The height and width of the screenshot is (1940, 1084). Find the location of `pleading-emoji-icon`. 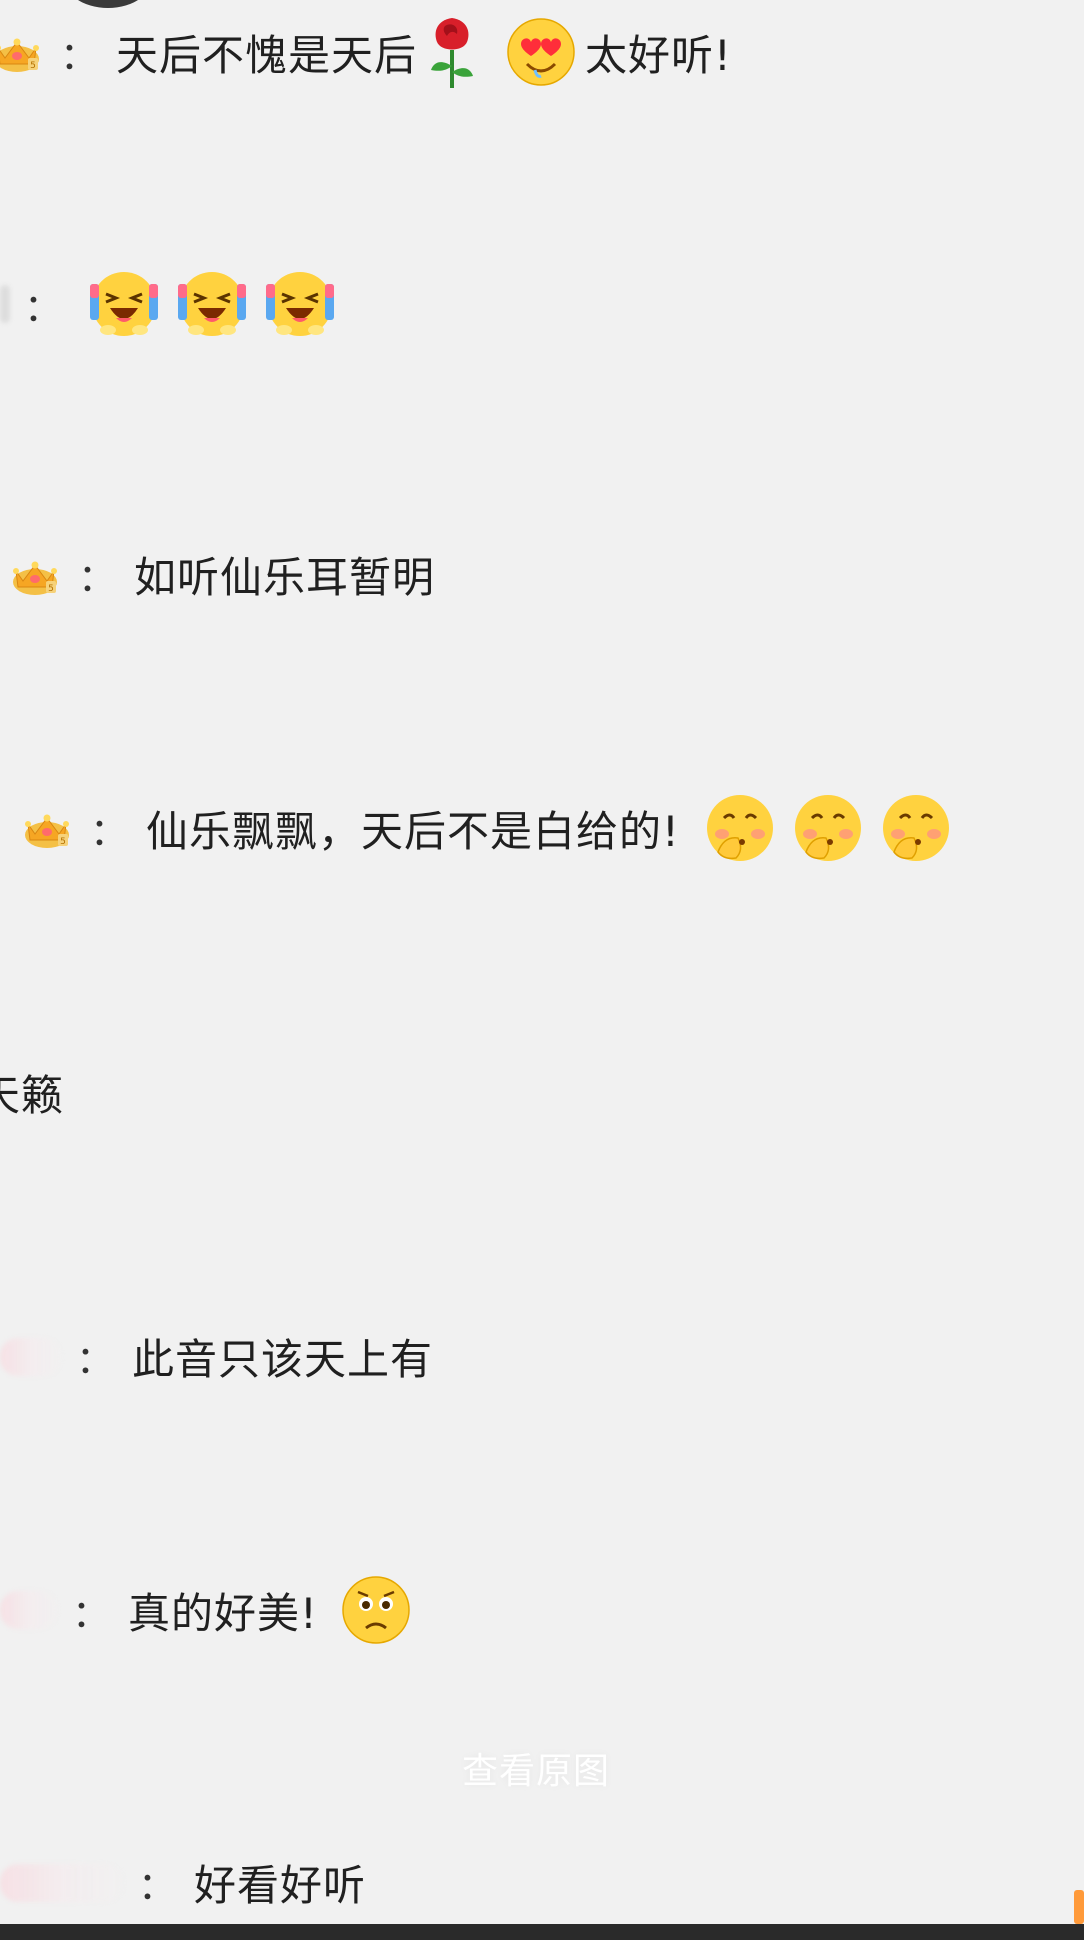

pleading-emoji-icon is located at coordinates (376, 1610).